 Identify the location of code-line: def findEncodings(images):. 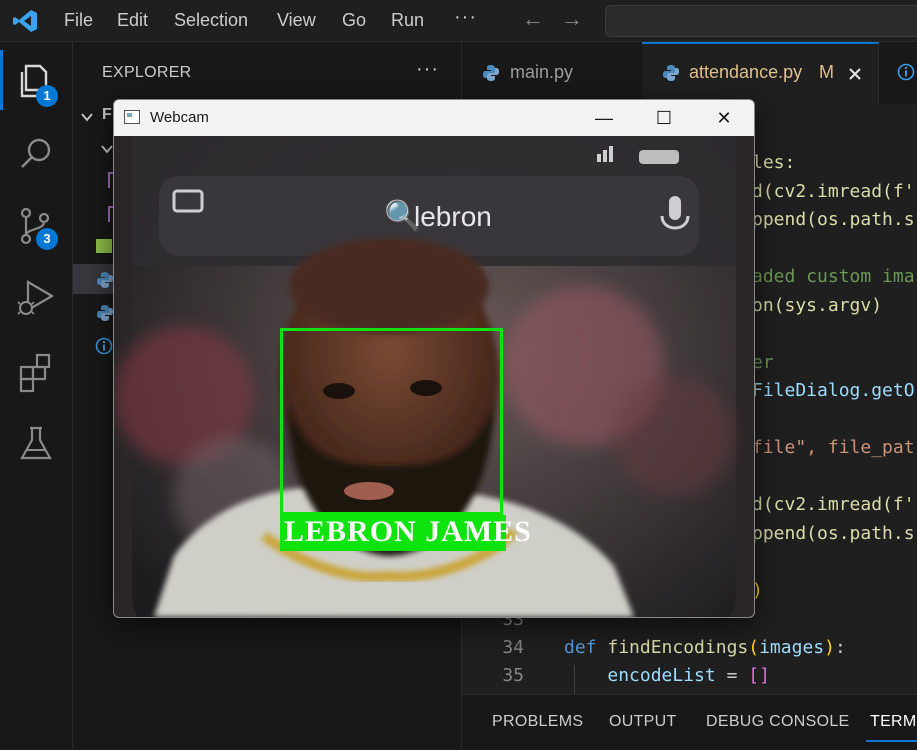
(705, 647).